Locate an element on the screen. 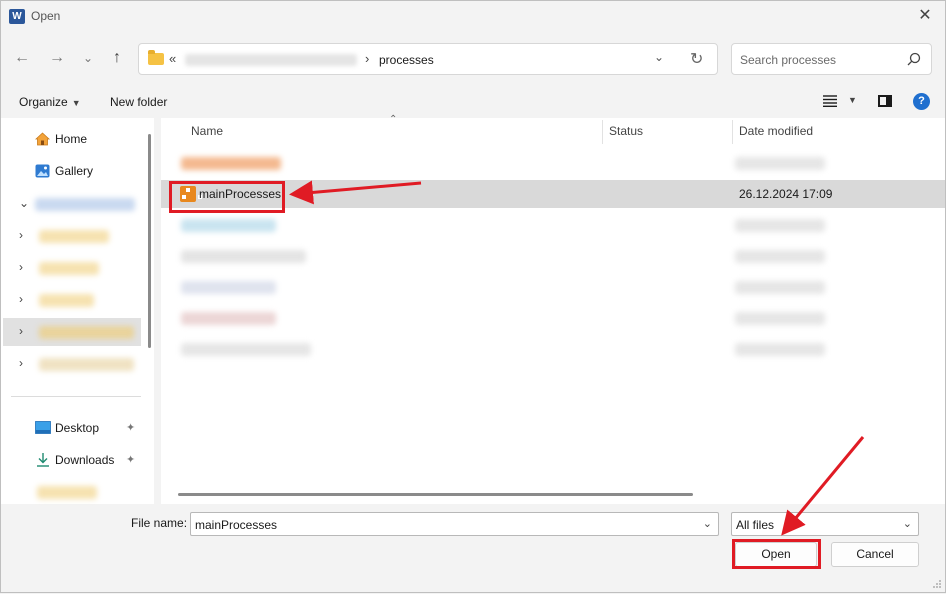 The width and height of the screenshot is (946, 594). sidebar-item-label: Downloads is located at coordinates (85, 460).